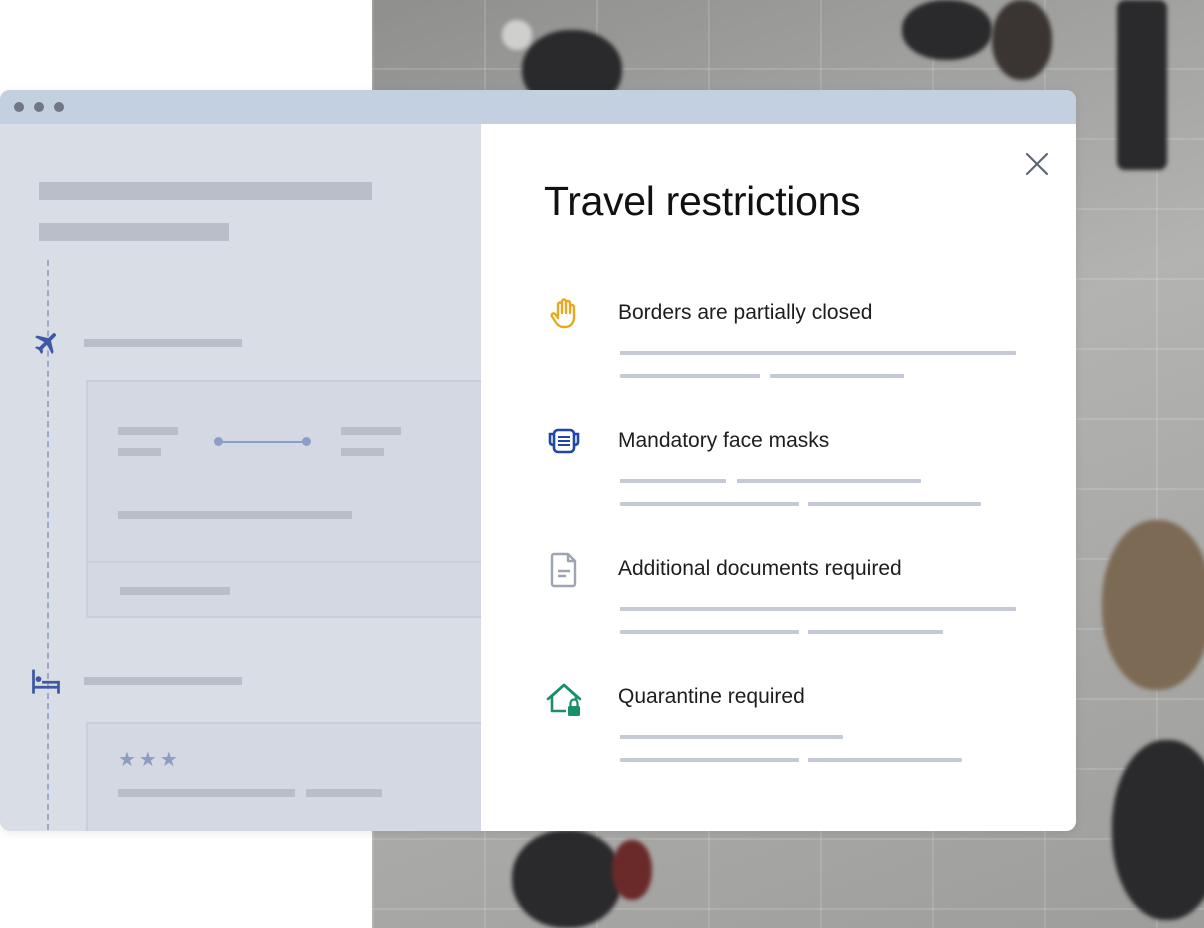 The height and width of the screenshot is (928, 1204). I want to click on close-icon, so click(1037, 164).